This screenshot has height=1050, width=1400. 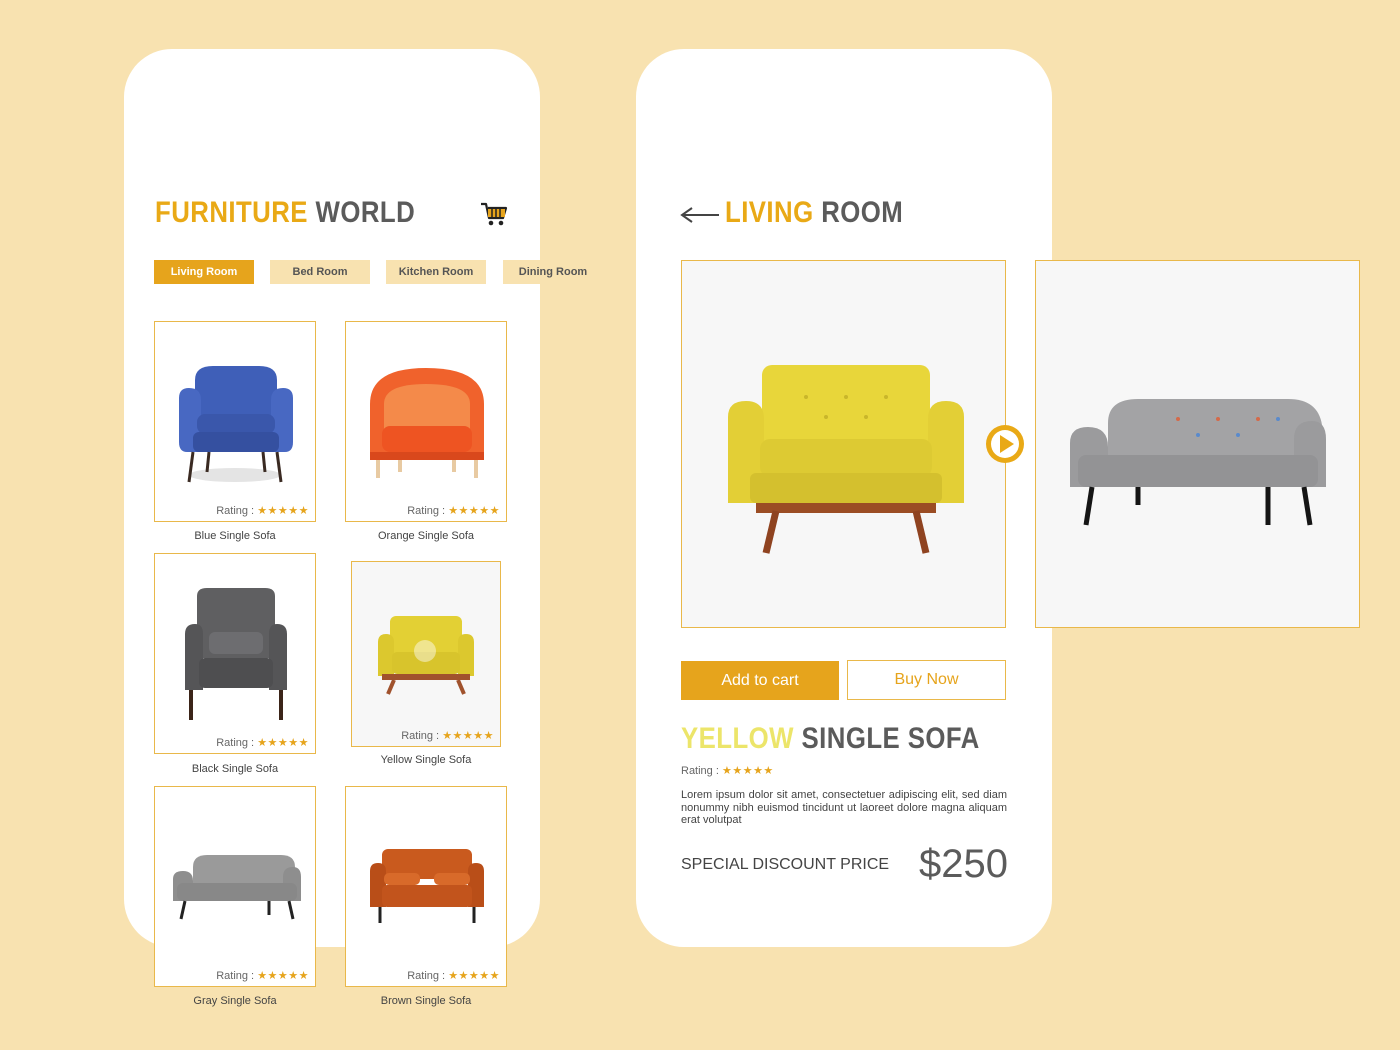 What do you see at coordinates (425, 536) in the screenshot?
I see `product-name: Orange Single Sofa` at bounding box center [425, 536].